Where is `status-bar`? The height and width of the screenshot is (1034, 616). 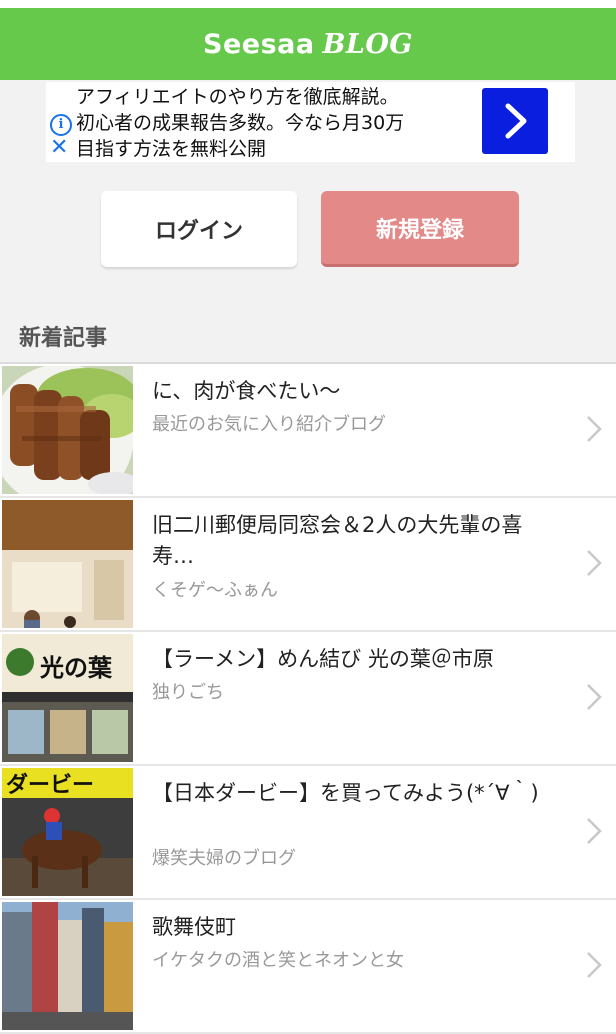
status-bar is located at coordinates (308, 4).